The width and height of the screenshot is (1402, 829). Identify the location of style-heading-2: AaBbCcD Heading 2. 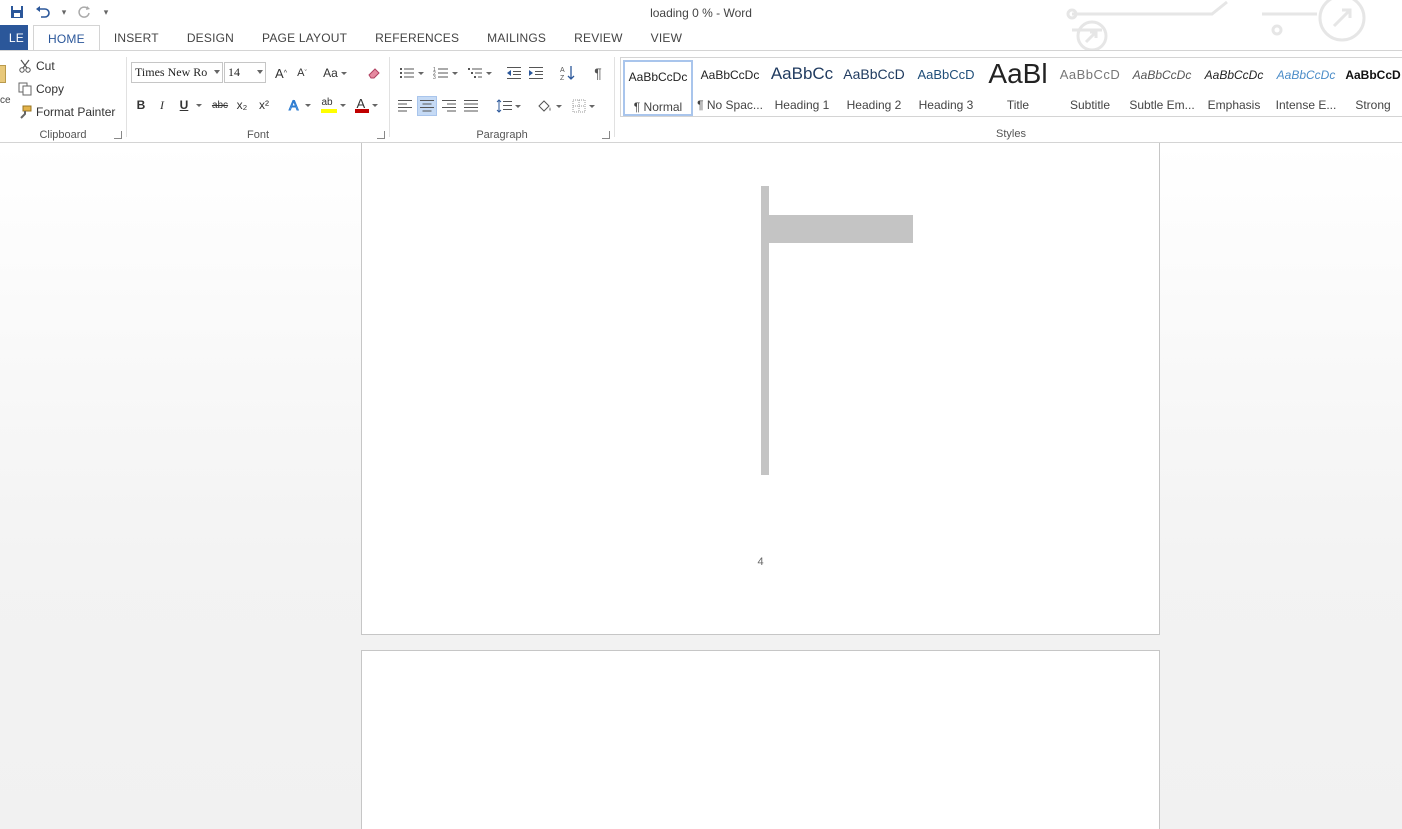
(874, 88).